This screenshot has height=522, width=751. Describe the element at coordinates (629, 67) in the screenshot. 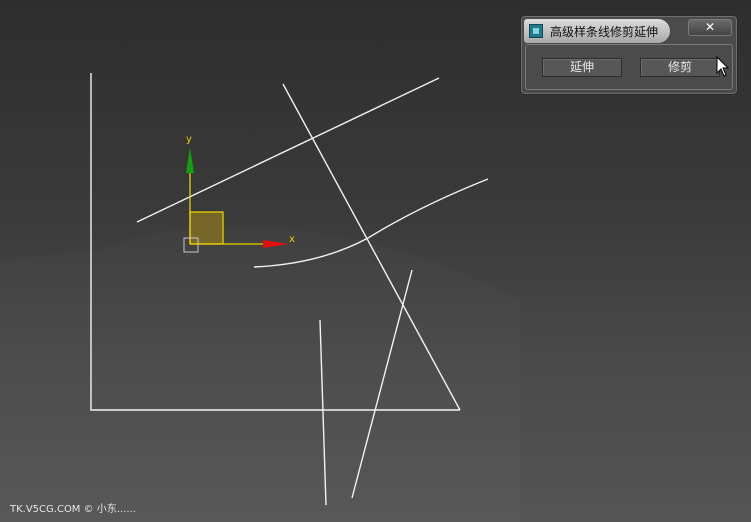

I see `dialog-body: 延伸 修剪` at that location.